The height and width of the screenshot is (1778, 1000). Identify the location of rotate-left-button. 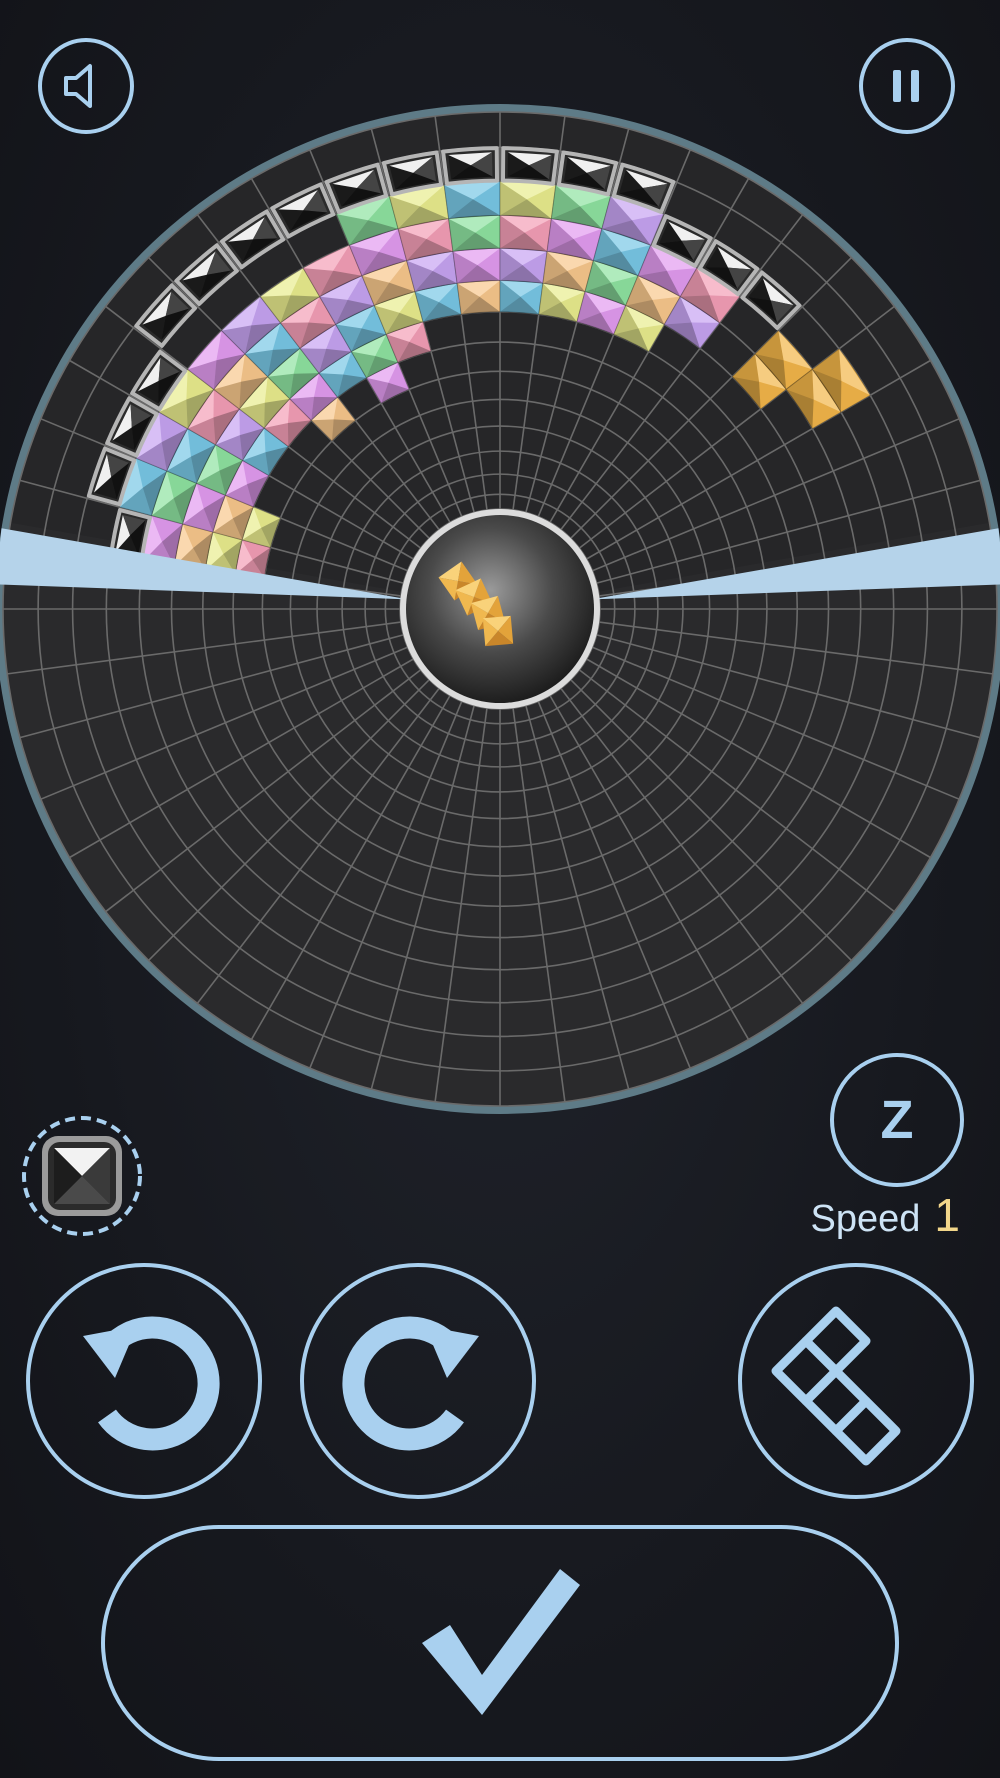
(144, 1381).